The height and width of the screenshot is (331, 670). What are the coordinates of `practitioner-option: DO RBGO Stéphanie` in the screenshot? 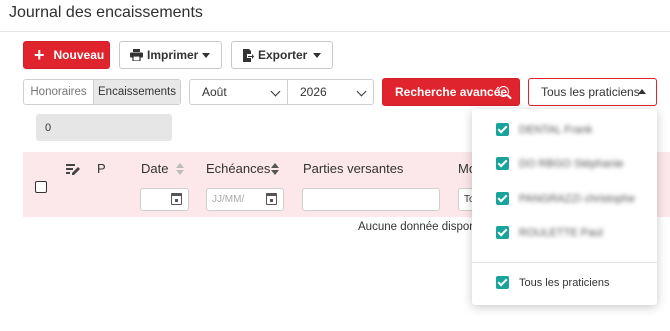 It's located at (560, 163).